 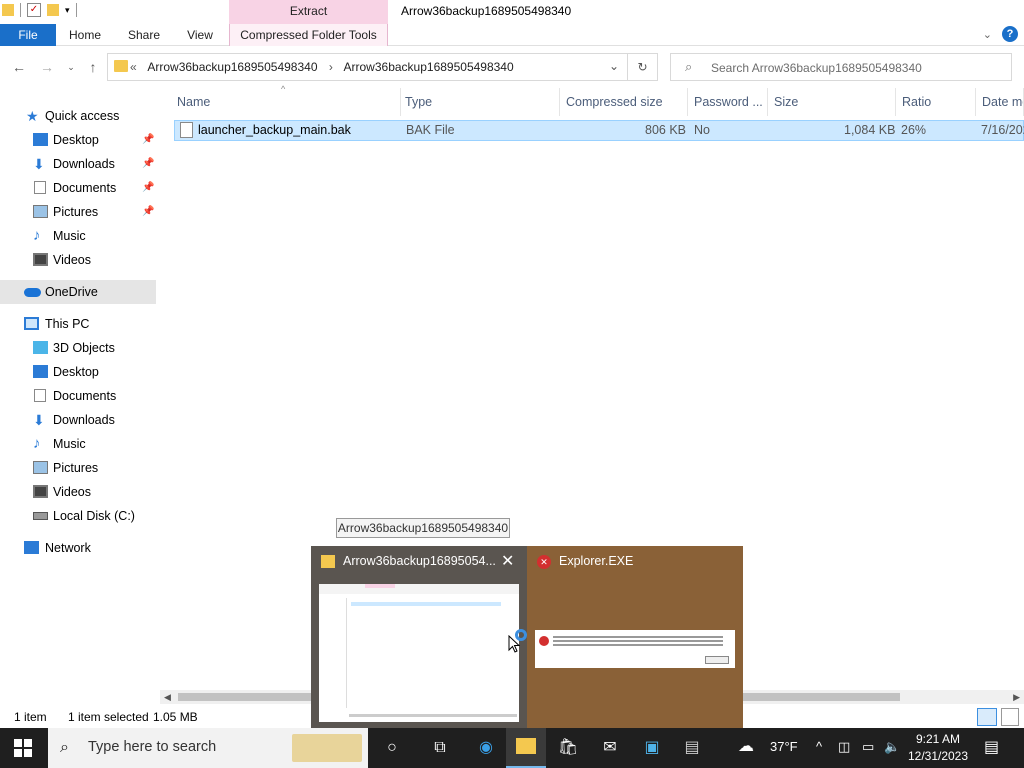 What do you see at coordinates (938, 739) in the screenshot?
I see `clock-time: 9:21 AM` at bounding box center [938, 739].